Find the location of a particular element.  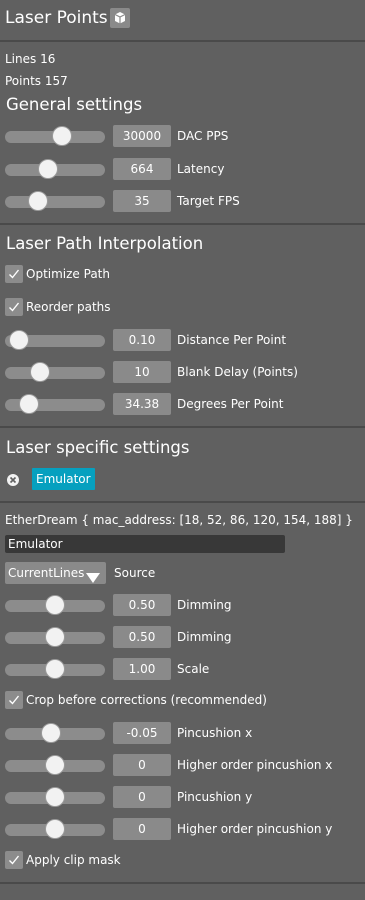

slider-blank-delay: 10 Blank Delay (Points) is located at coordinates (185, 372).